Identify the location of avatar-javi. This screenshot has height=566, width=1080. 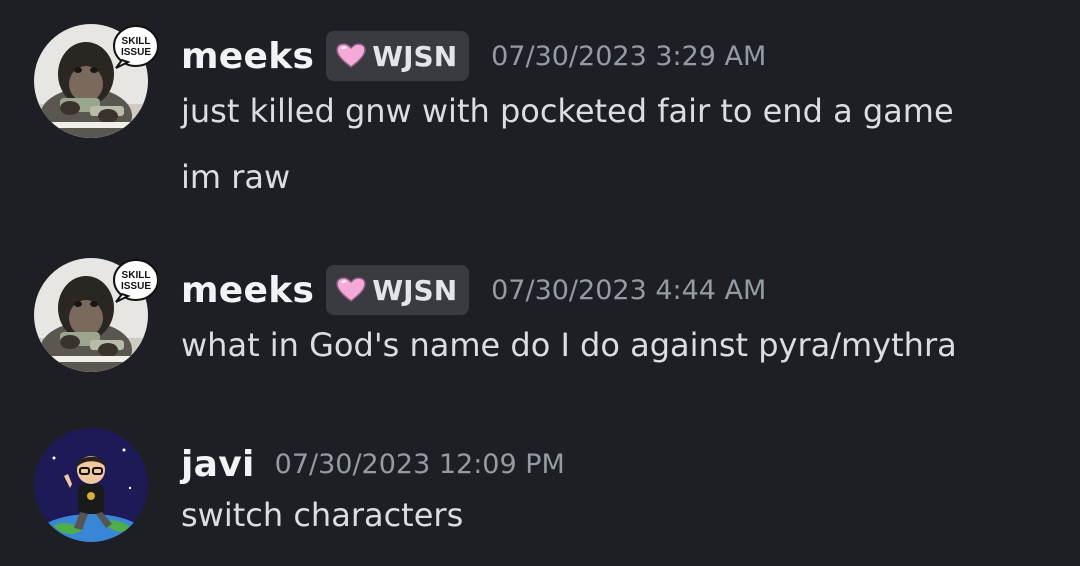
(91, 485).